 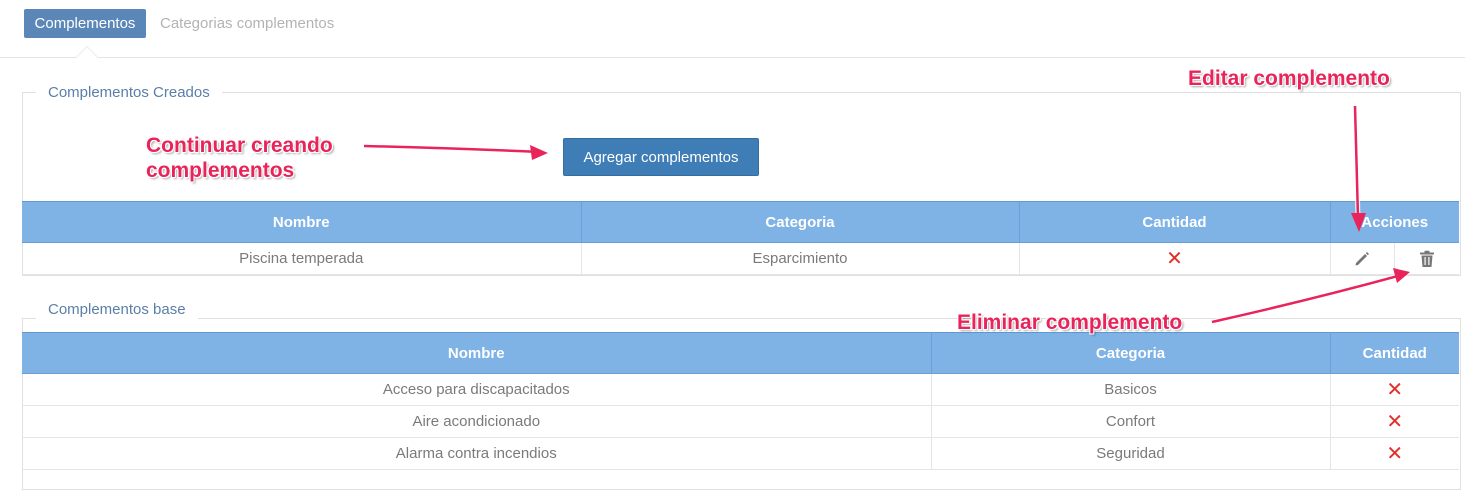 What do you see at coordinates (477, 453) in the screenshot?
I see `cell-nombre: Alarma contra incendios` at bounding box center [477, 453].